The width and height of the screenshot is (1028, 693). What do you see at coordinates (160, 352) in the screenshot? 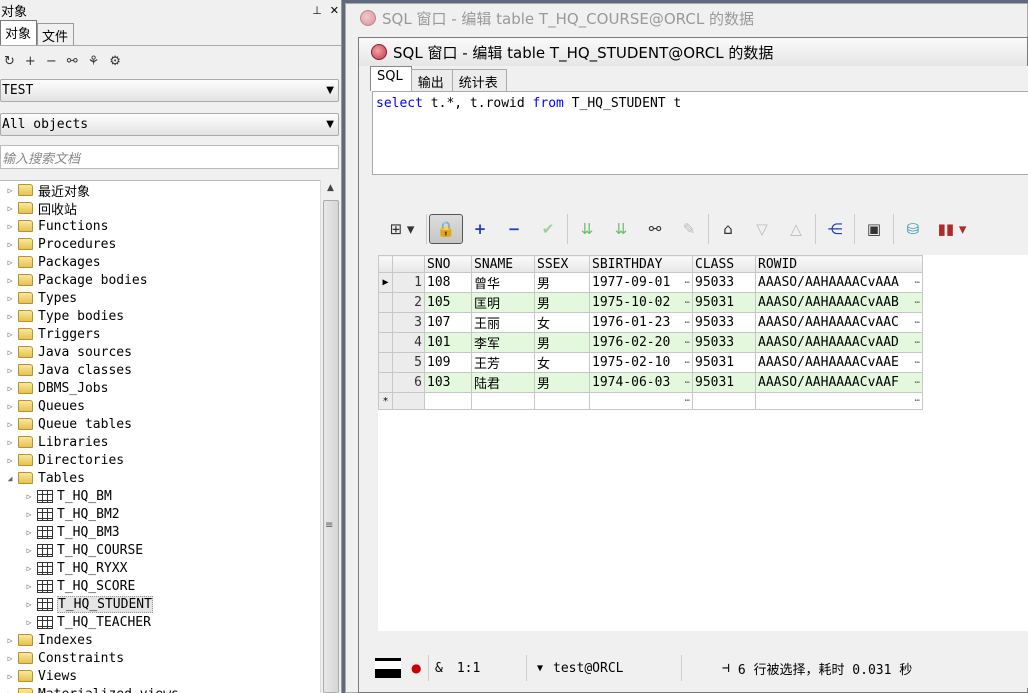
I see `tree-item-folder: ▷ Java sources` at bounding box center [160, 352].